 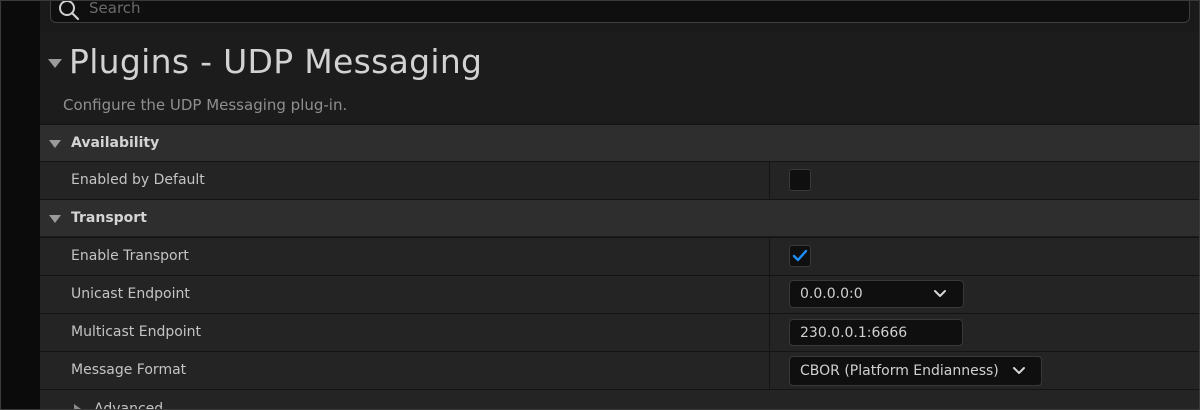 I want to click on search-input, so click(x=539, y=10).